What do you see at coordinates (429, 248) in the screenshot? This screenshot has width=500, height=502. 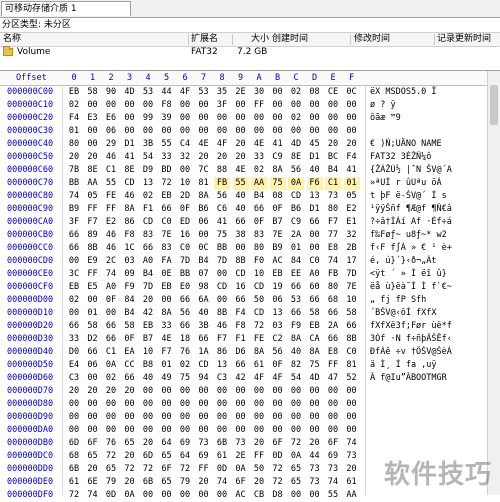 I see `ascii-text: f‹F f∫À » € ¹ è+` at bounding box center [429, 248].